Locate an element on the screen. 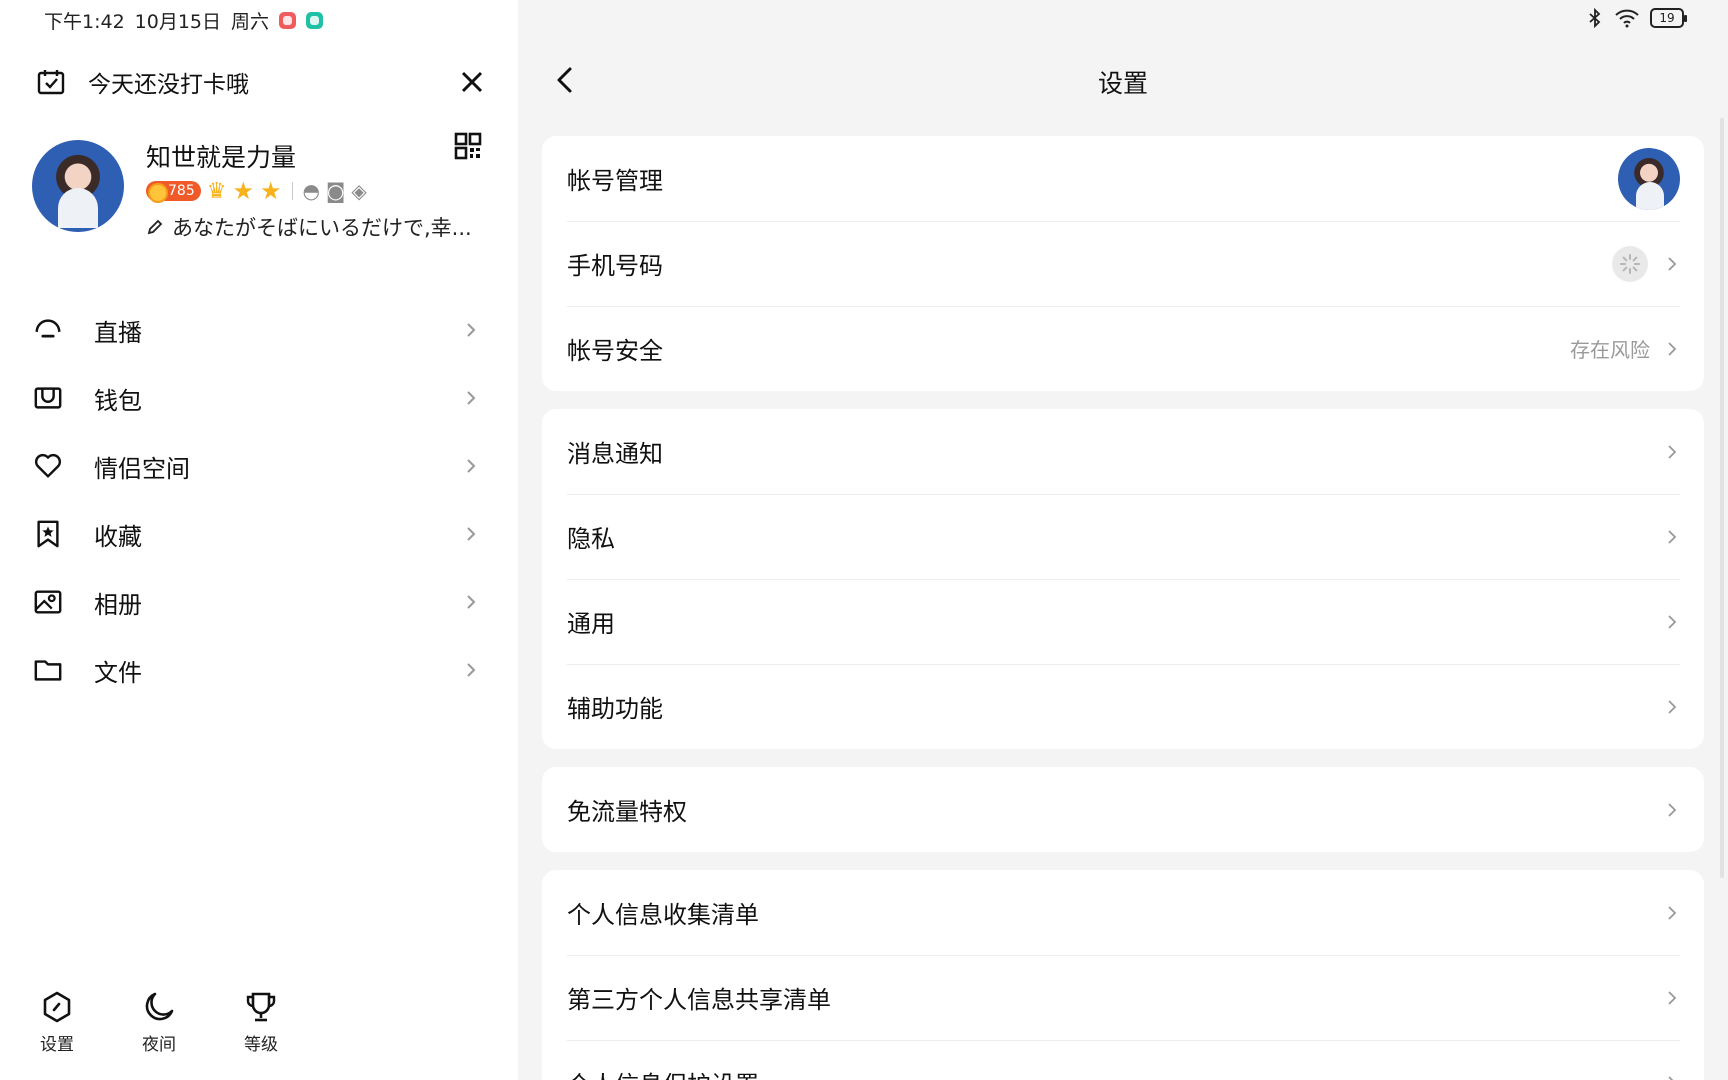  status-bar-left: 下午1:42 10月15日 周六 is located at coordinates (184, 20).